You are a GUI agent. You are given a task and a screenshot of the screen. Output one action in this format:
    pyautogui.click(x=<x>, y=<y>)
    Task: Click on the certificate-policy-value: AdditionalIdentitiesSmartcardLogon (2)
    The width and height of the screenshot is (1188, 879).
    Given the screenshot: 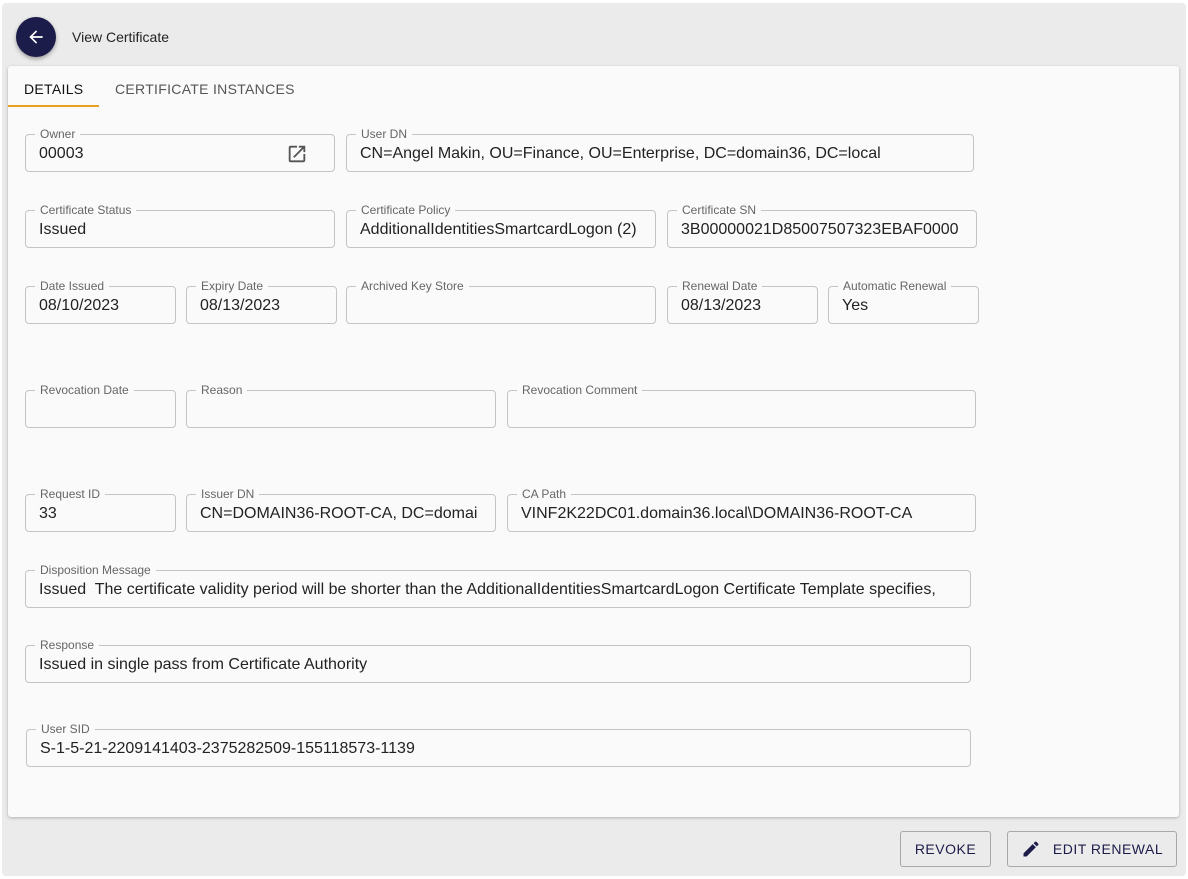 What is the action you would take?
    pyautogui.click(x=502, y=230)
    